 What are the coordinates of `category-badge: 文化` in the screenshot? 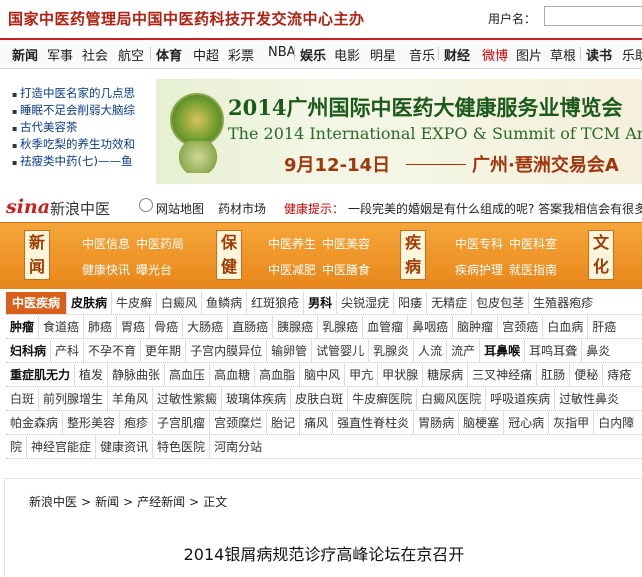 It's located at (601, 255).